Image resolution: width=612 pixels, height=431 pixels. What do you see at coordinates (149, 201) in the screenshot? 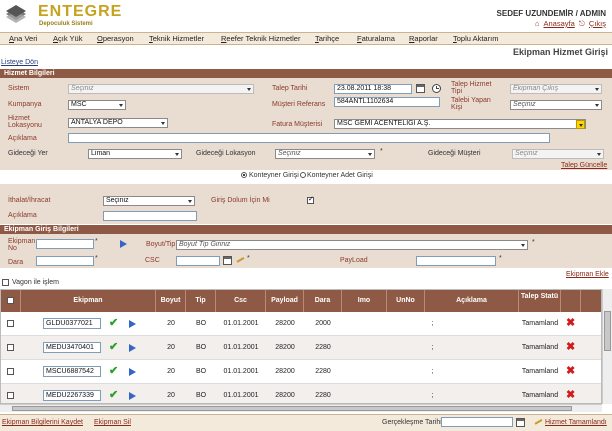
I see `ithalat-ihracat-select: Seçiniz` at bounding box center [149, 201].